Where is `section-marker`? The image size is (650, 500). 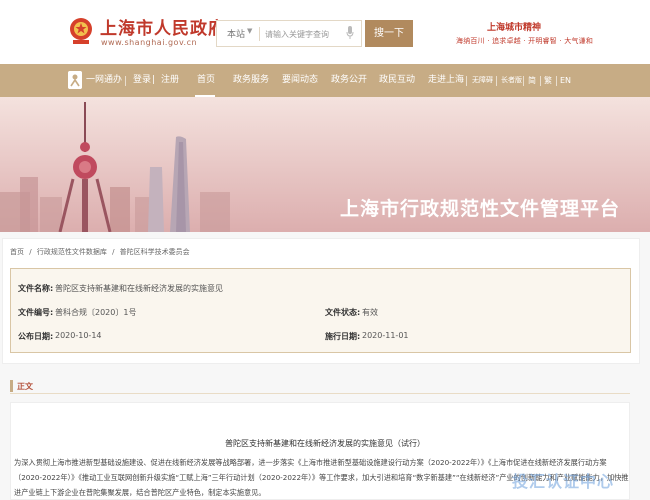
section-marker is located at coordinates (11, 386).